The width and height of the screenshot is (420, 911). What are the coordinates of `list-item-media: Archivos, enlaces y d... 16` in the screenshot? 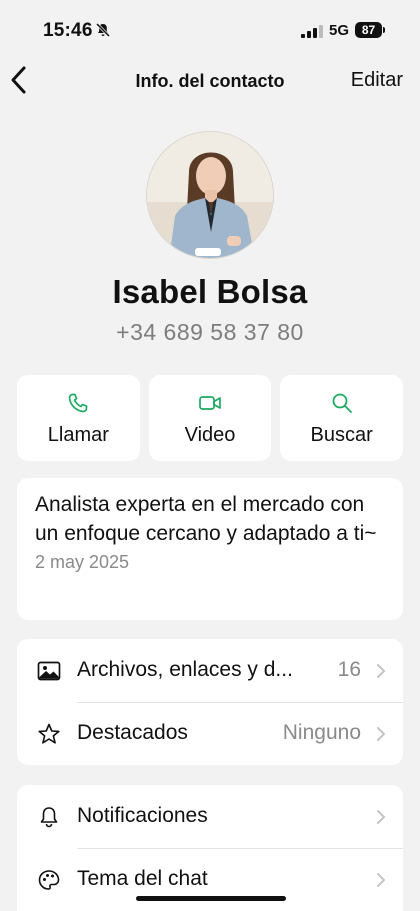 It's located at (210, 670).